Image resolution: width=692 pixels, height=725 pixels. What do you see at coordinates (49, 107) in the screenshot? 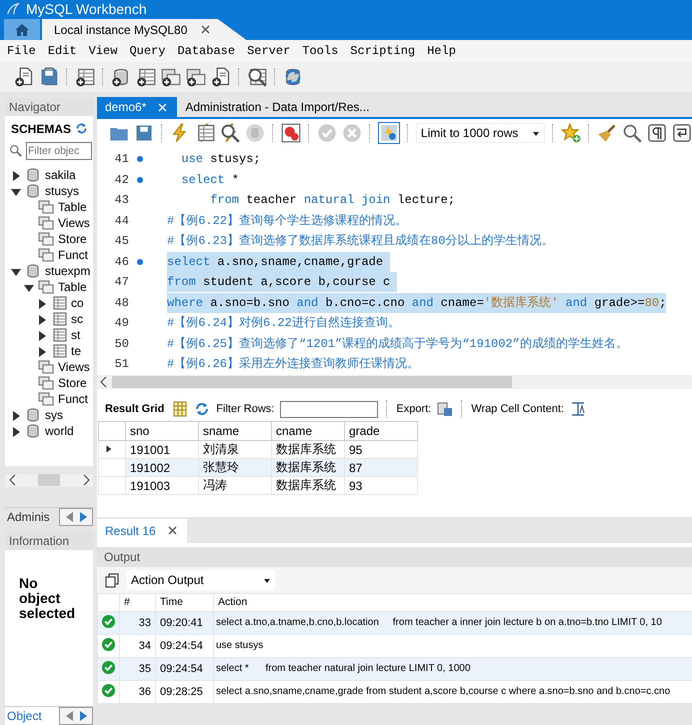
I see `panel-header: Navigator` at bounding box center [49, 107].